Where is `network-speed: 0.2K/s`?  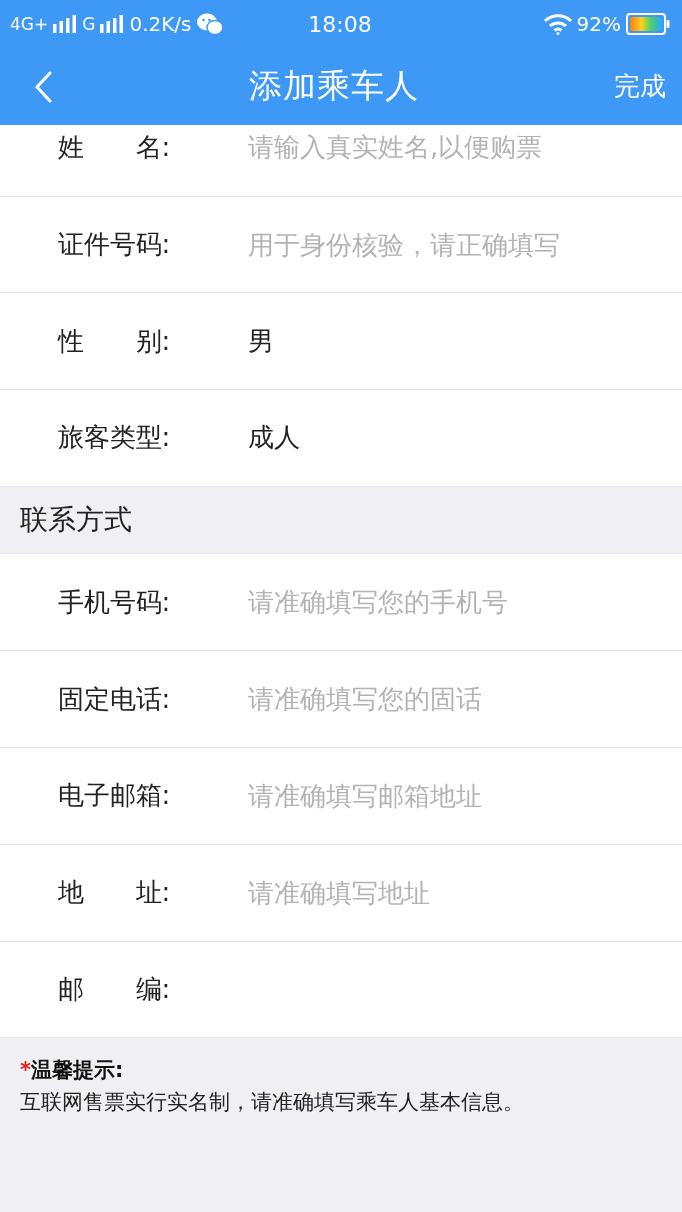
network-speed: 0.2K/s is located at coordinates (160, 24).